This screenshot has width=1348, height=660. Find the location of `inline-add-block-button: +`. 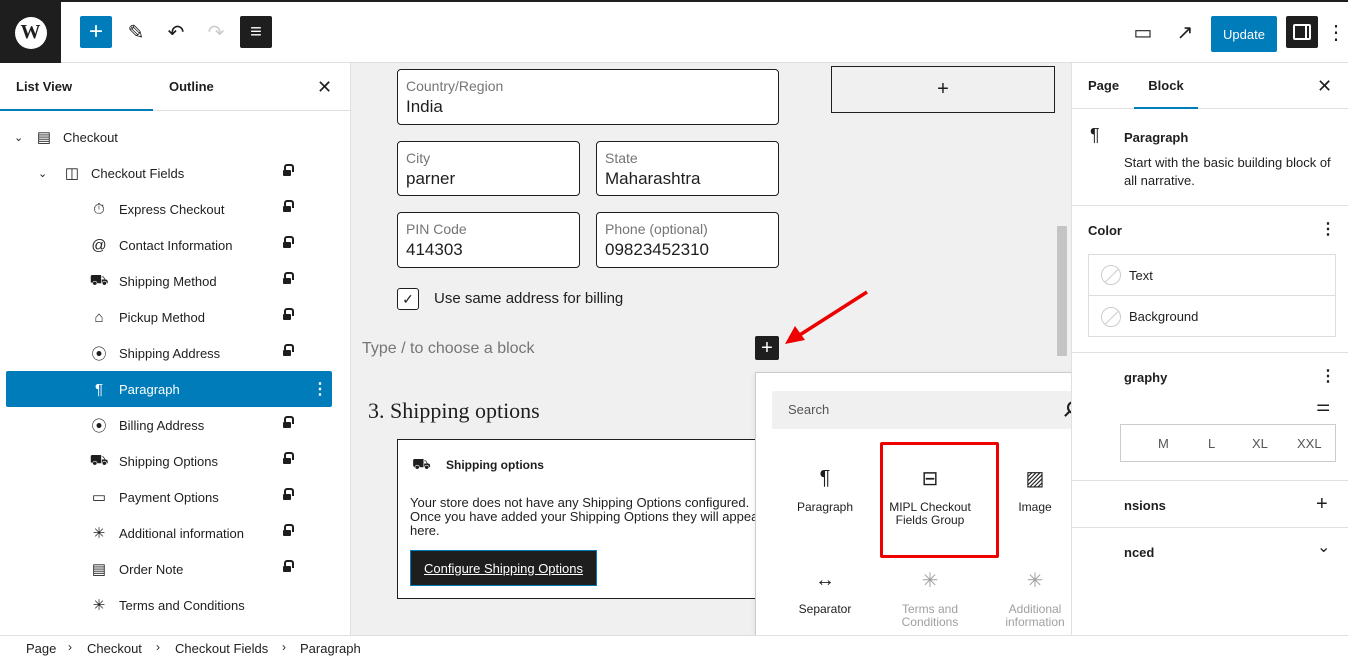

inline-add-block-button: + is located at coordinates (767, 348).